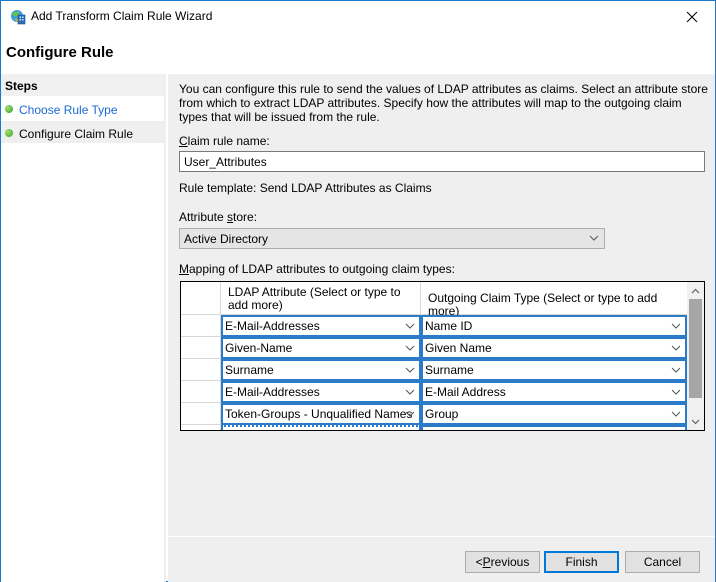  I want to click on claim-type-combo: Name ID, so click(554, 326).